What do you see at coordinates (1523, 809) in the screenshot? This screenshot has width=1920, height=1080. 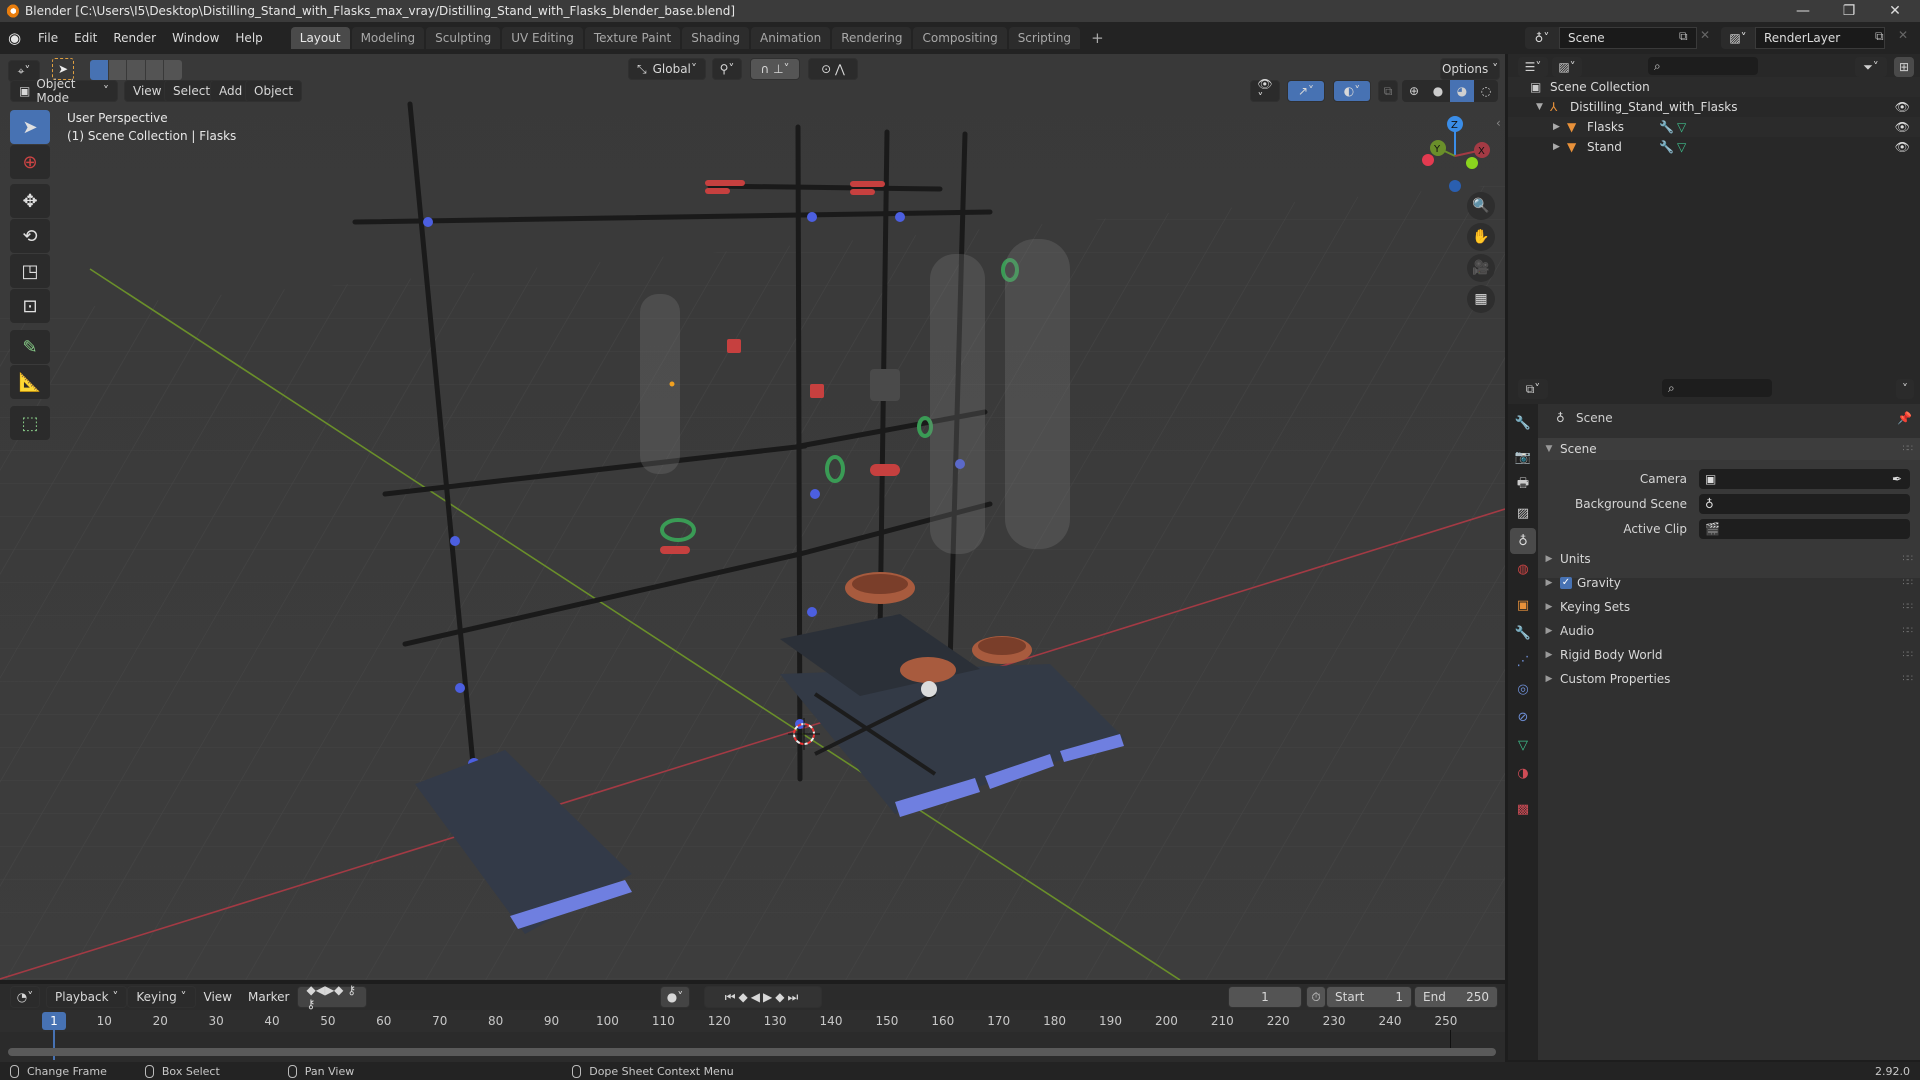 I see `texture-tab-icon: ▩` at bounding box center [1523, 809].